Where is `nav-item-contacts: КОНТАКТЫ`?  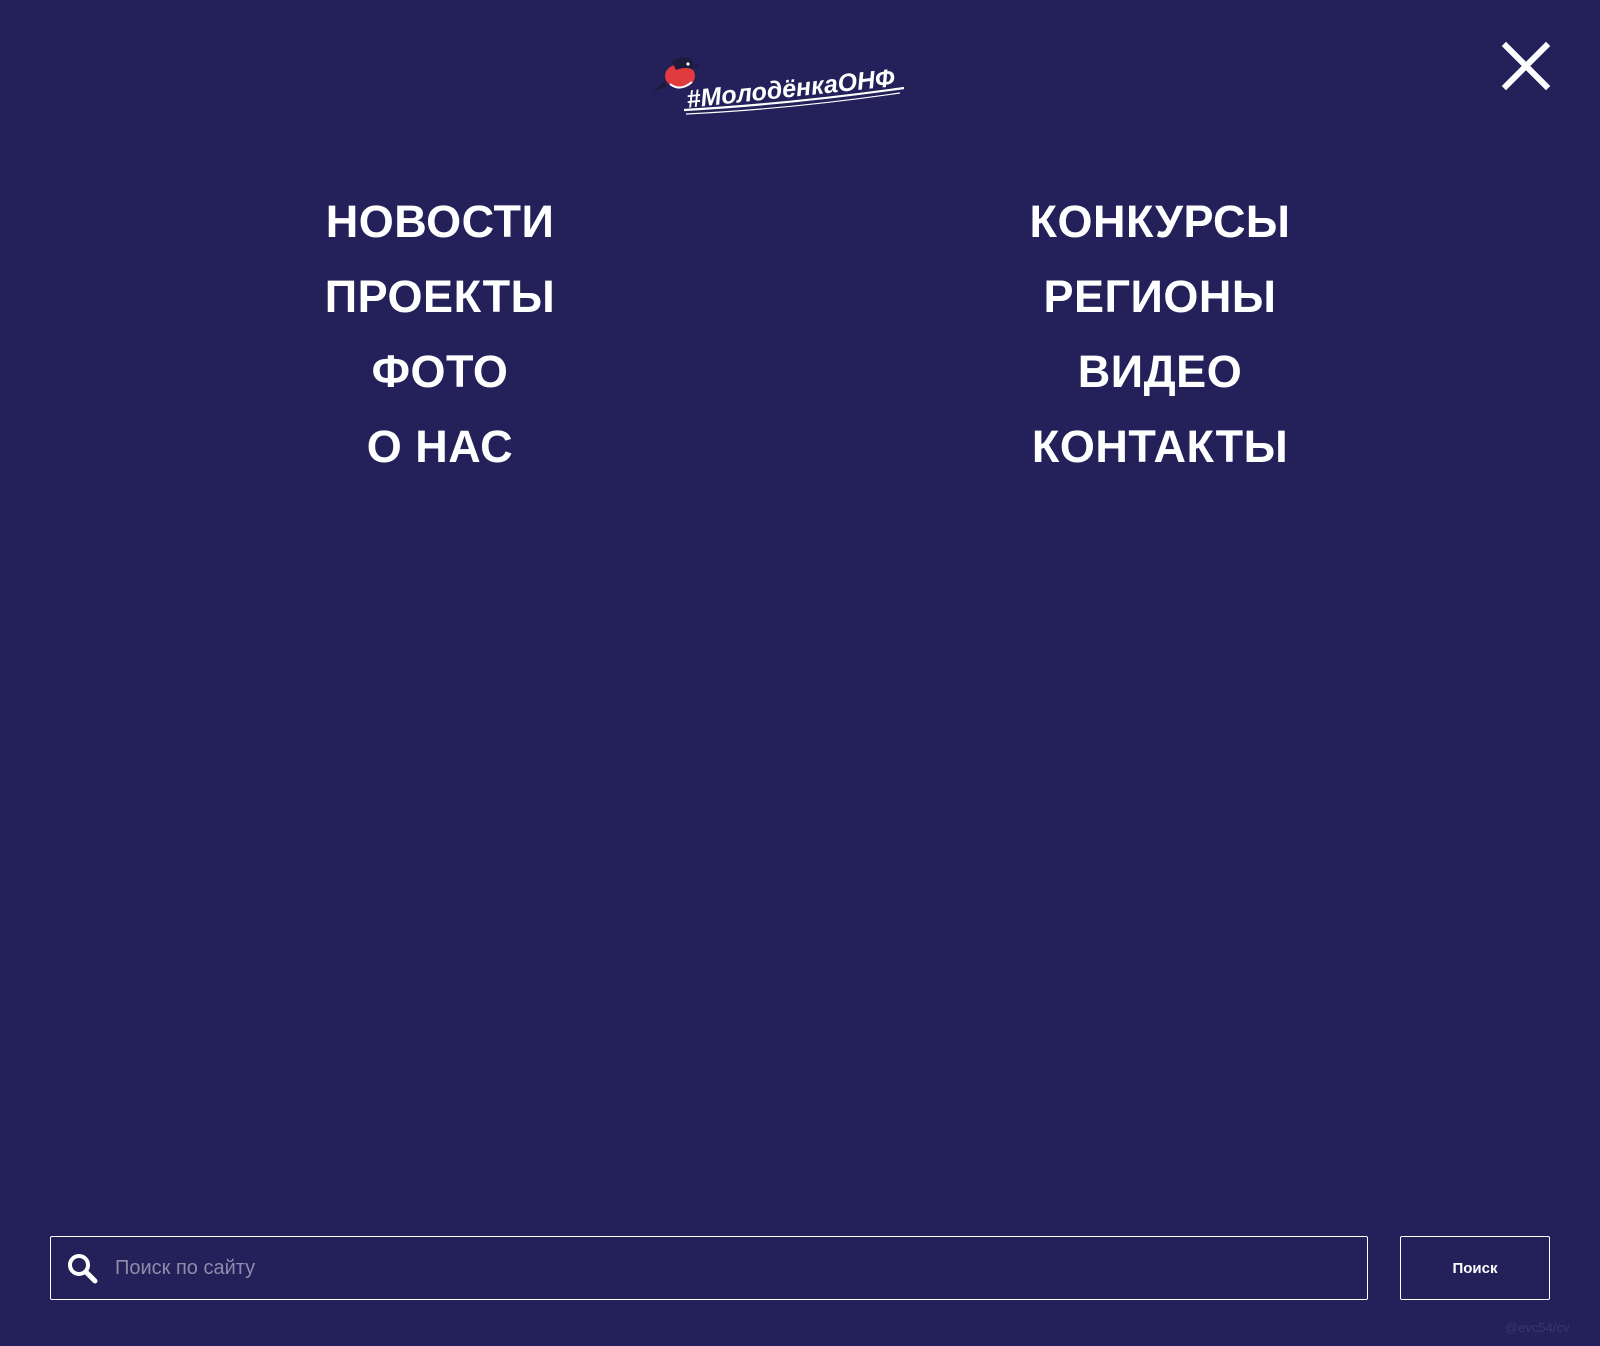
nav-item-contacts: КОНТАКТЫ is located at coordinates (1160, 446).